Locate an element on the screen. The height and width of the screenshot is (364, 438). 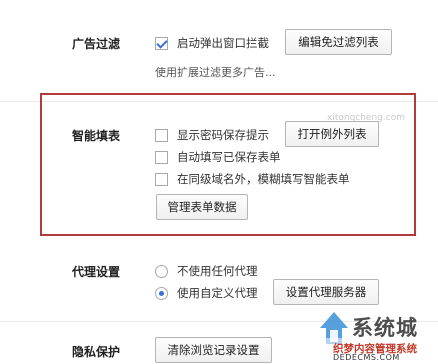
custom-proxy-label: 使用自定义代理 is located at coordinates (217, 293).